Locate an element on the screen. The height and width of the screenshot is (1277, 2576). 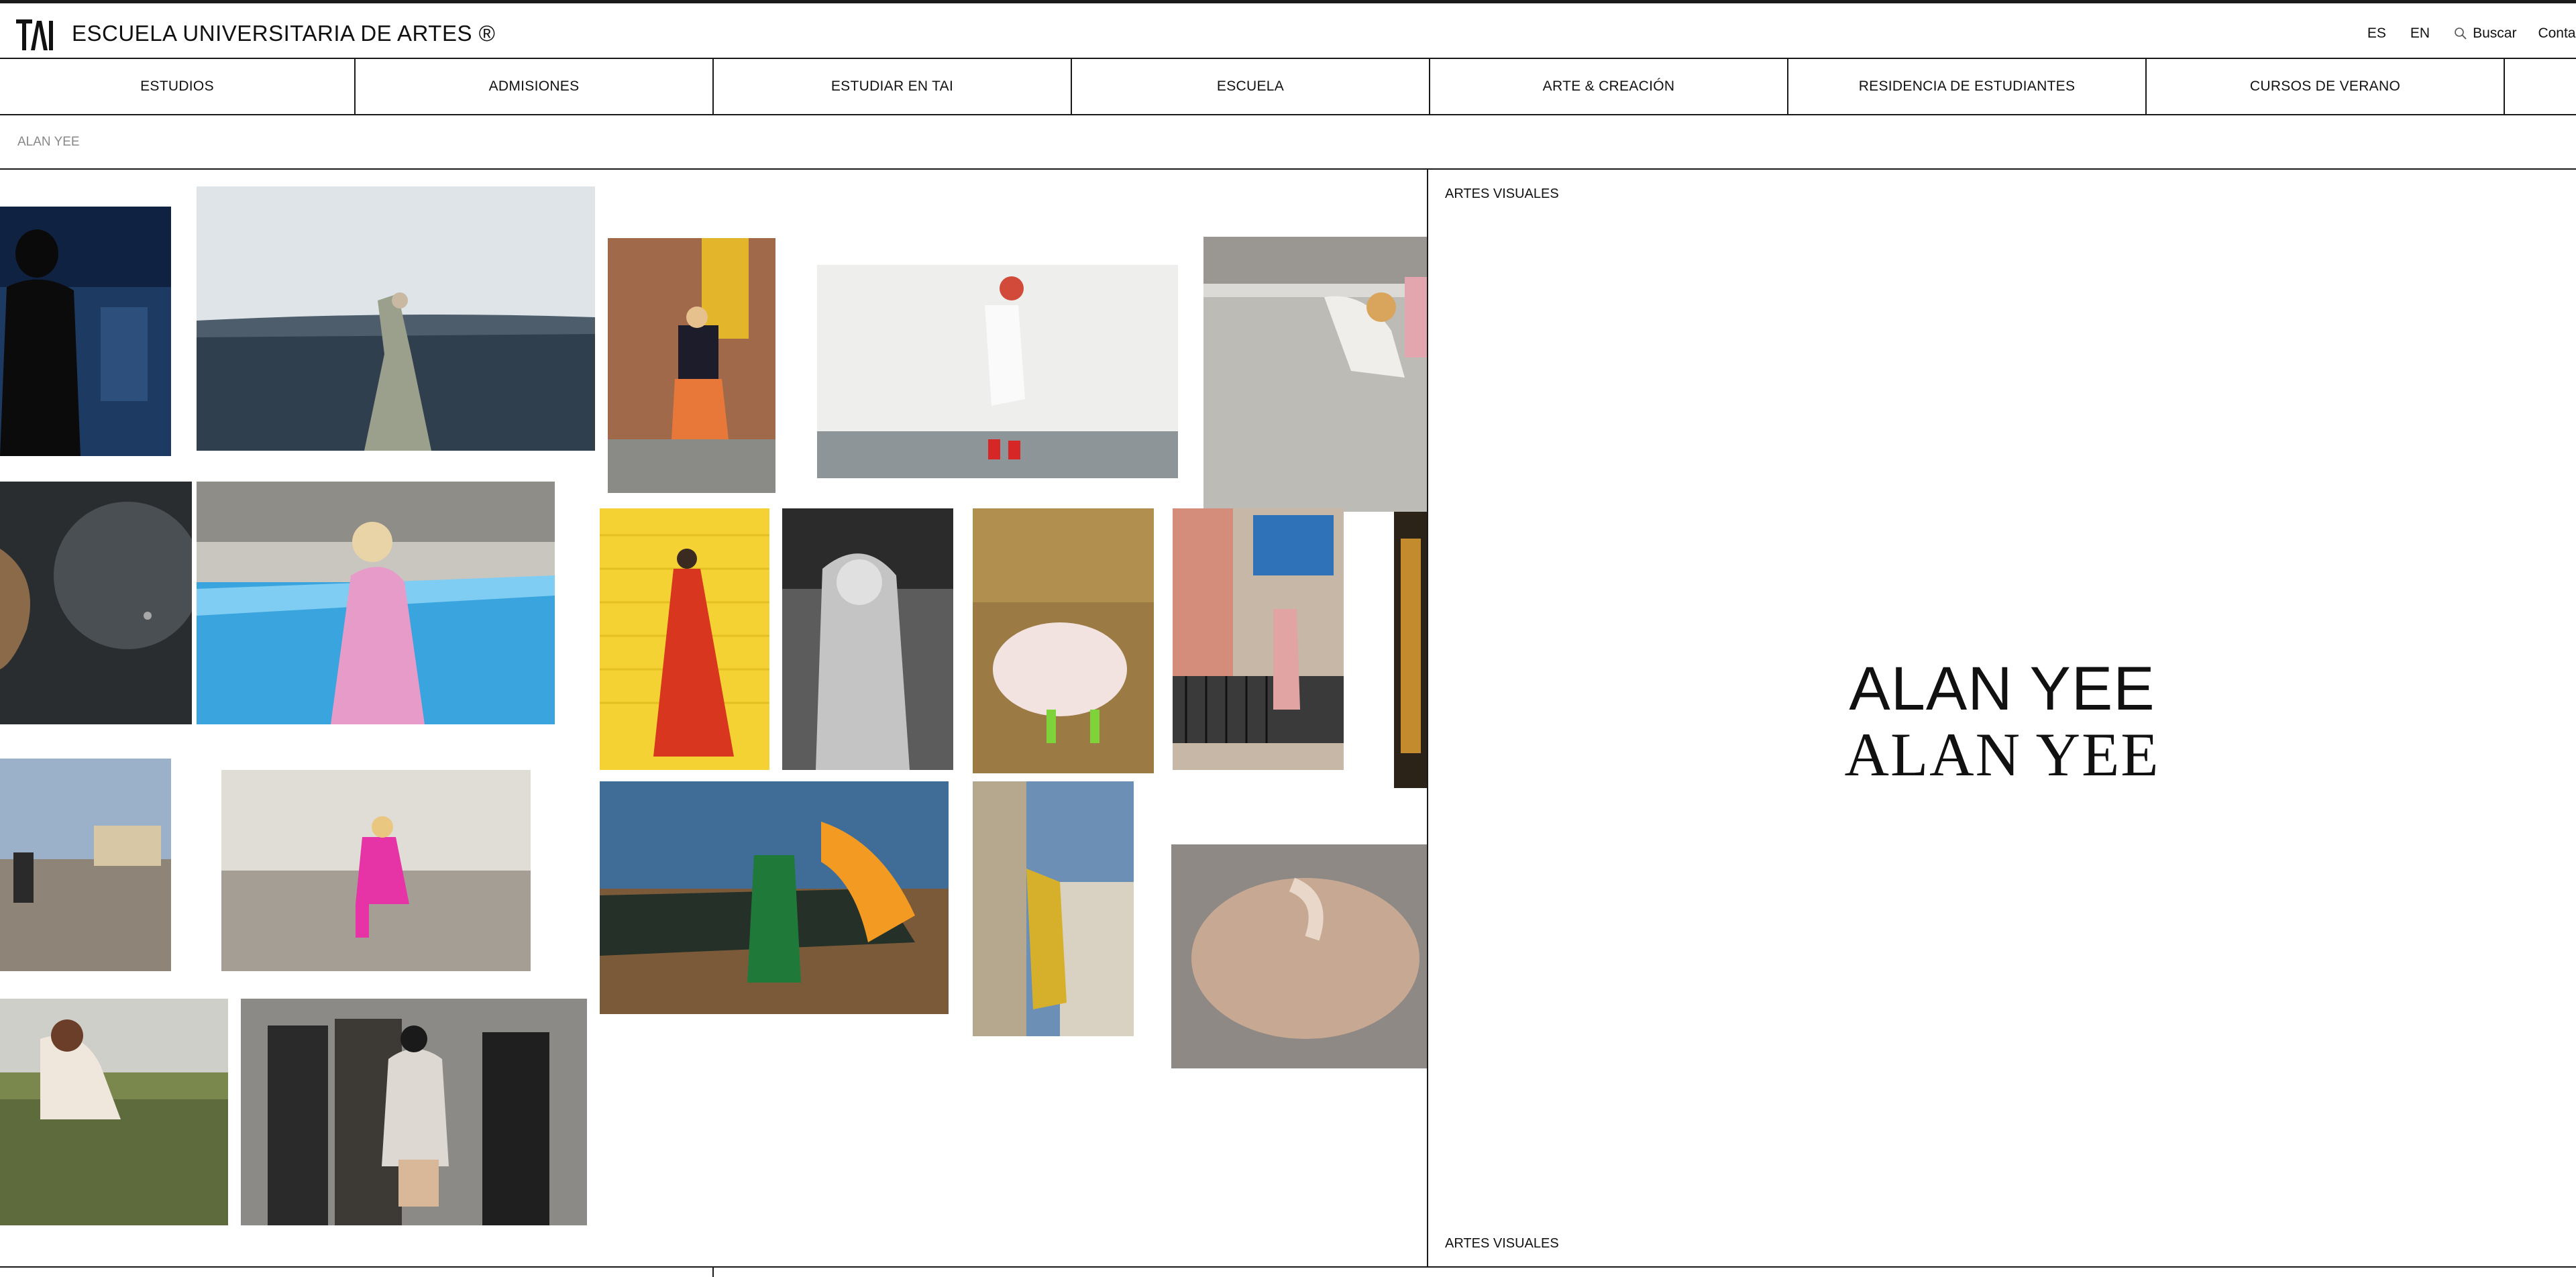
footer-divider is located at coordinates (1288, 1267).